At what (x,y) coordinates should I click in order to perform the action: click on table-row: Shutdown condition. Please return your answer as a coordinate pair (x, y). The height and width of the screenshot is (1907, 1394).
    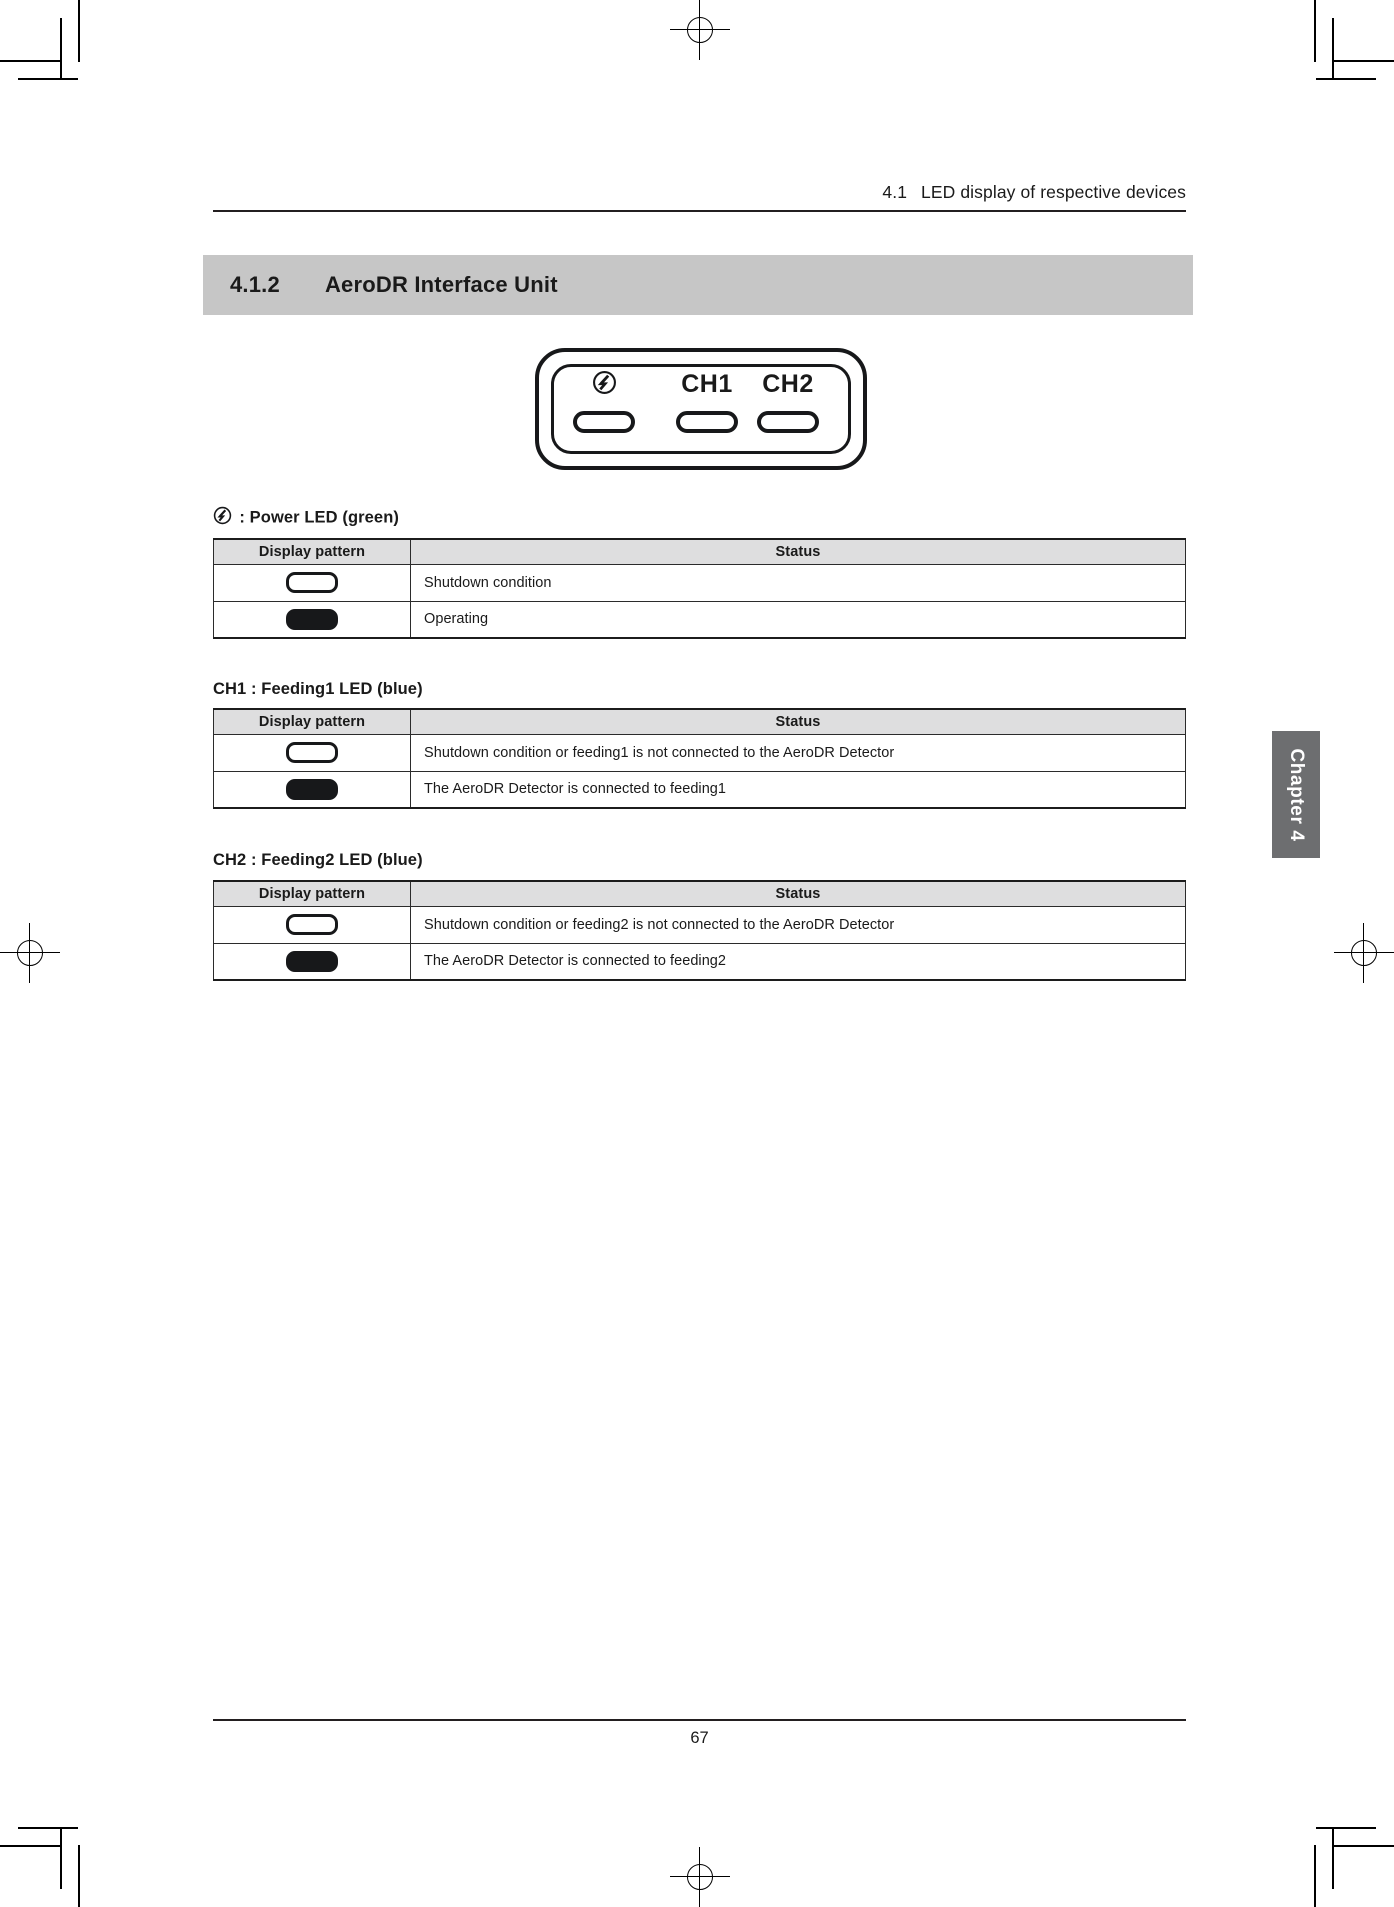
    Looking at the image, I should click on (699, 582).